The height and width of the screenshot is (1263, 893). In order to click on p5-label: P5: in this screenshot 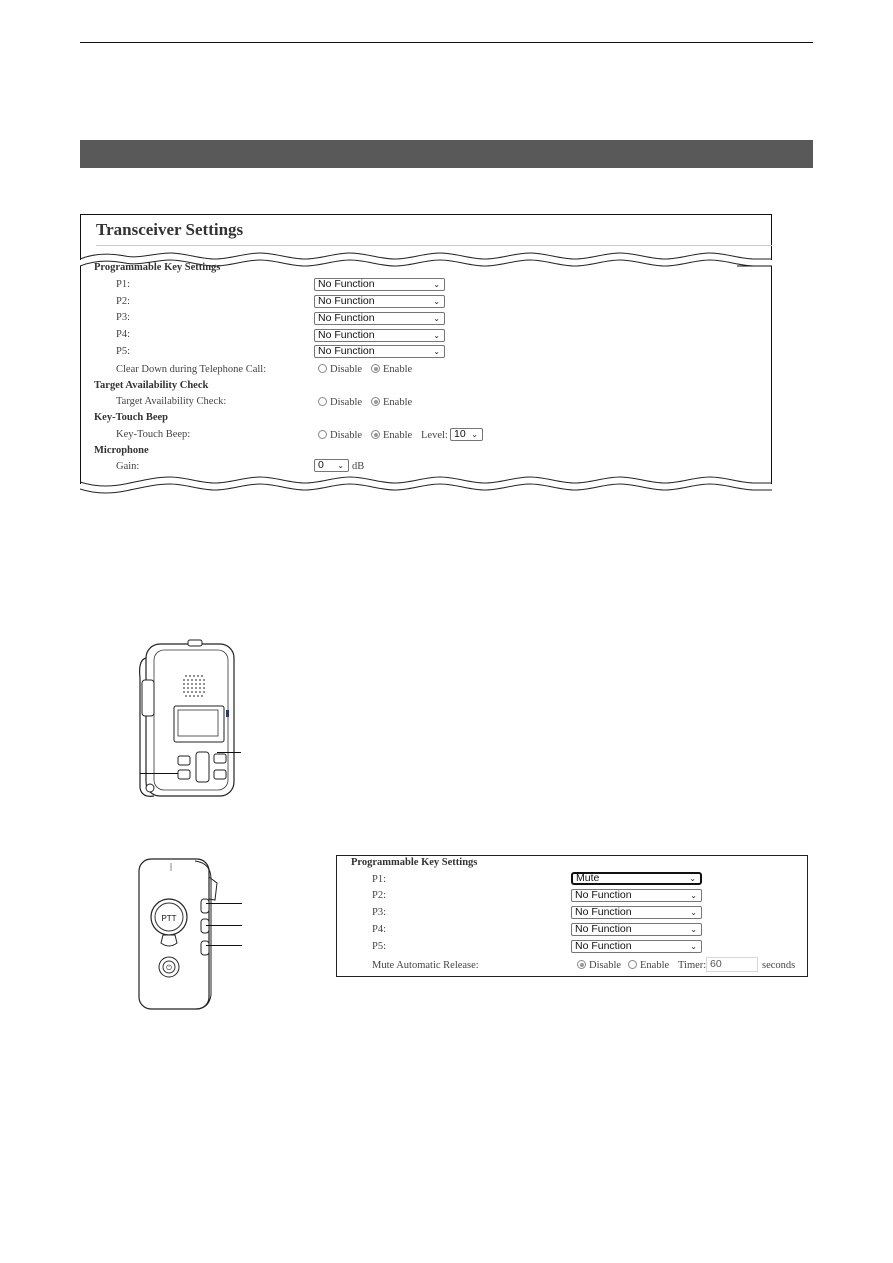, I will do `click(123, 351)`.